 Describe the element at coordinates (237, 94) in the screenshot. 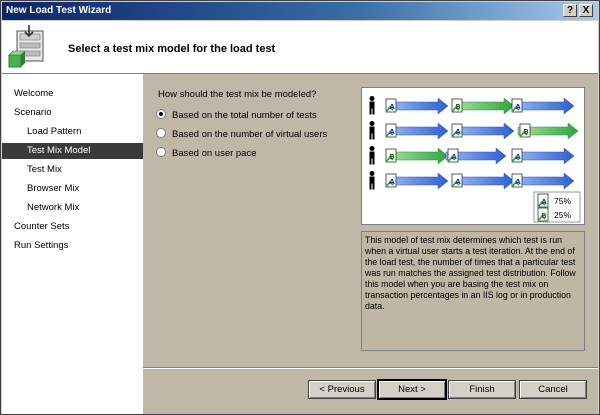

I see `mix-model-question: How should the test mix be modeled?` at that location.